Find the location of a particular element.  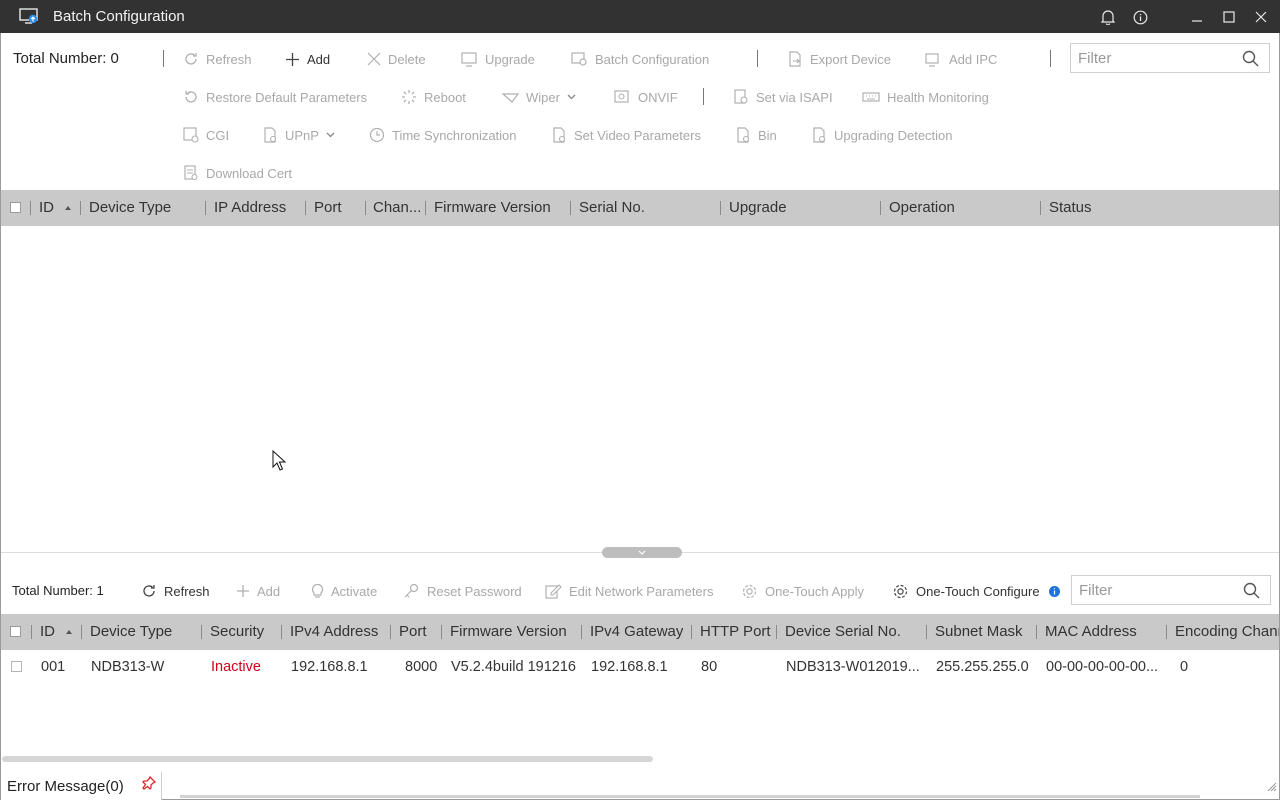

top-filter-input is located at coordinates (1170, 58).